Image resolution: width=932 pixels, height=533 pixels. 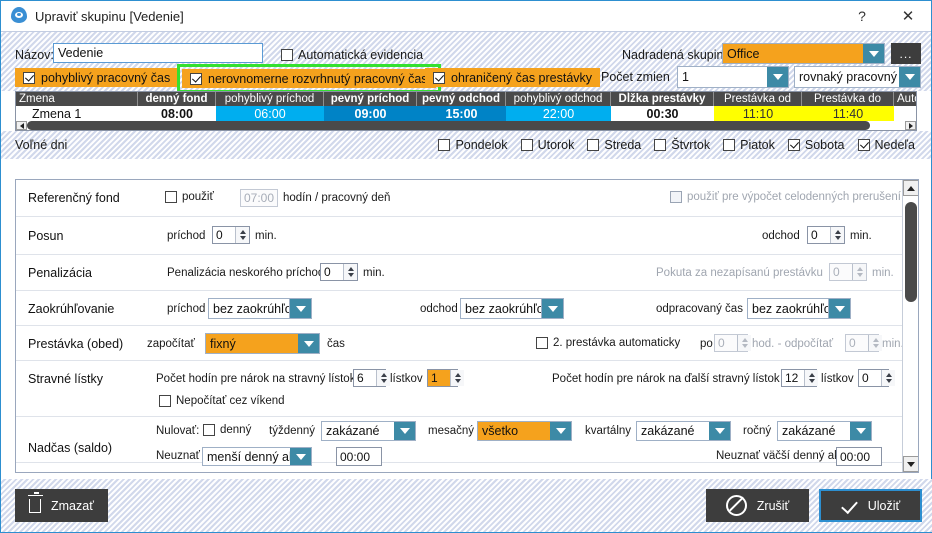 I want to click on table-horizontal-scrollbar, so click(x=466, y=125).